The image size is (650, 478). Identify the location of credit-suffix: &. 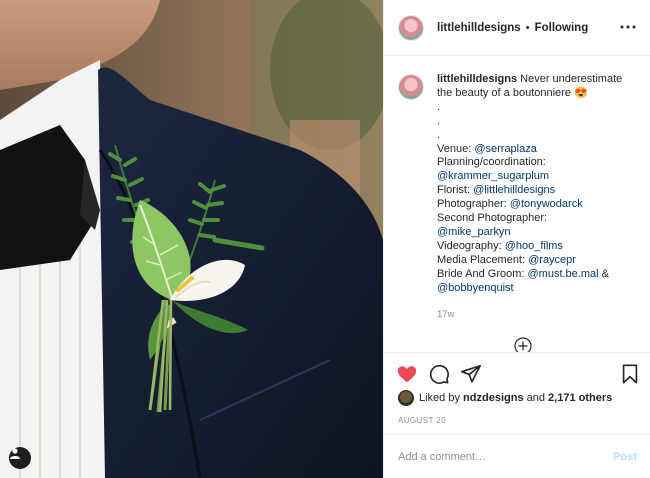
(603, 273).